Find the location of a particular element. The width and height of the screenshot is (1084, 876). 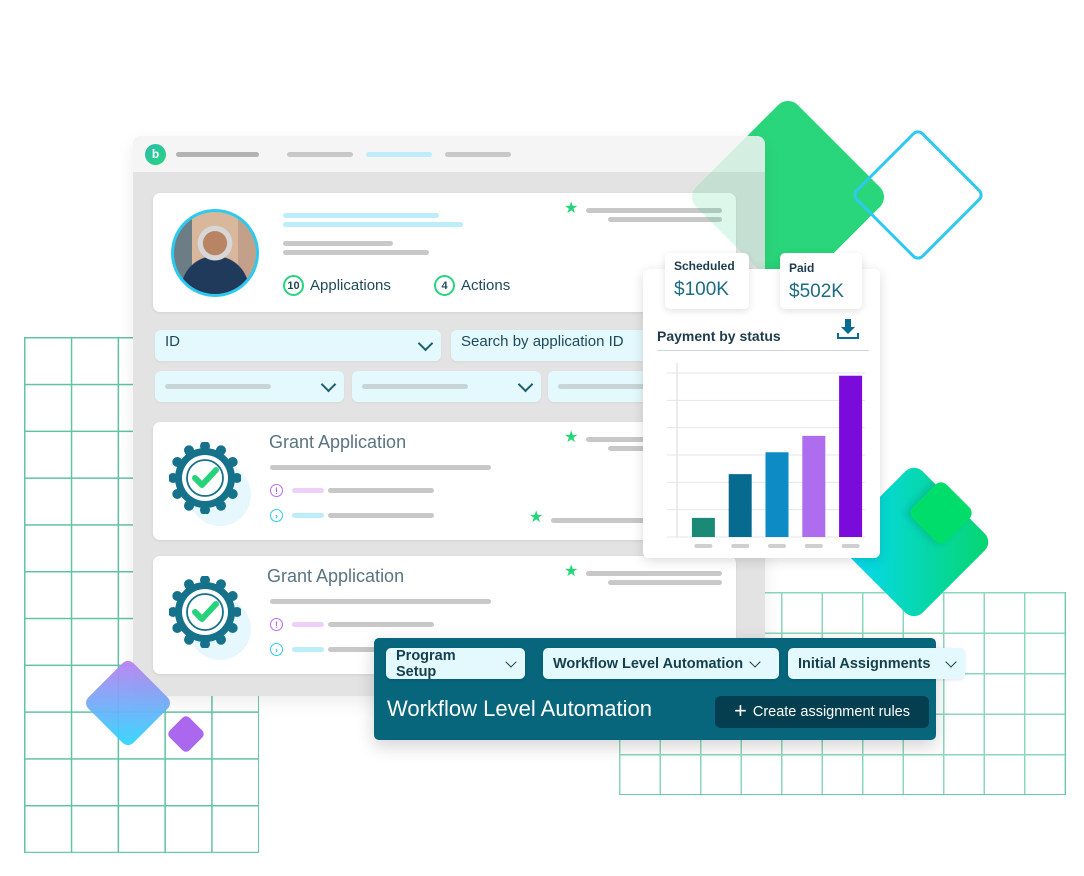

avatar is located at coordinates (215, 253).